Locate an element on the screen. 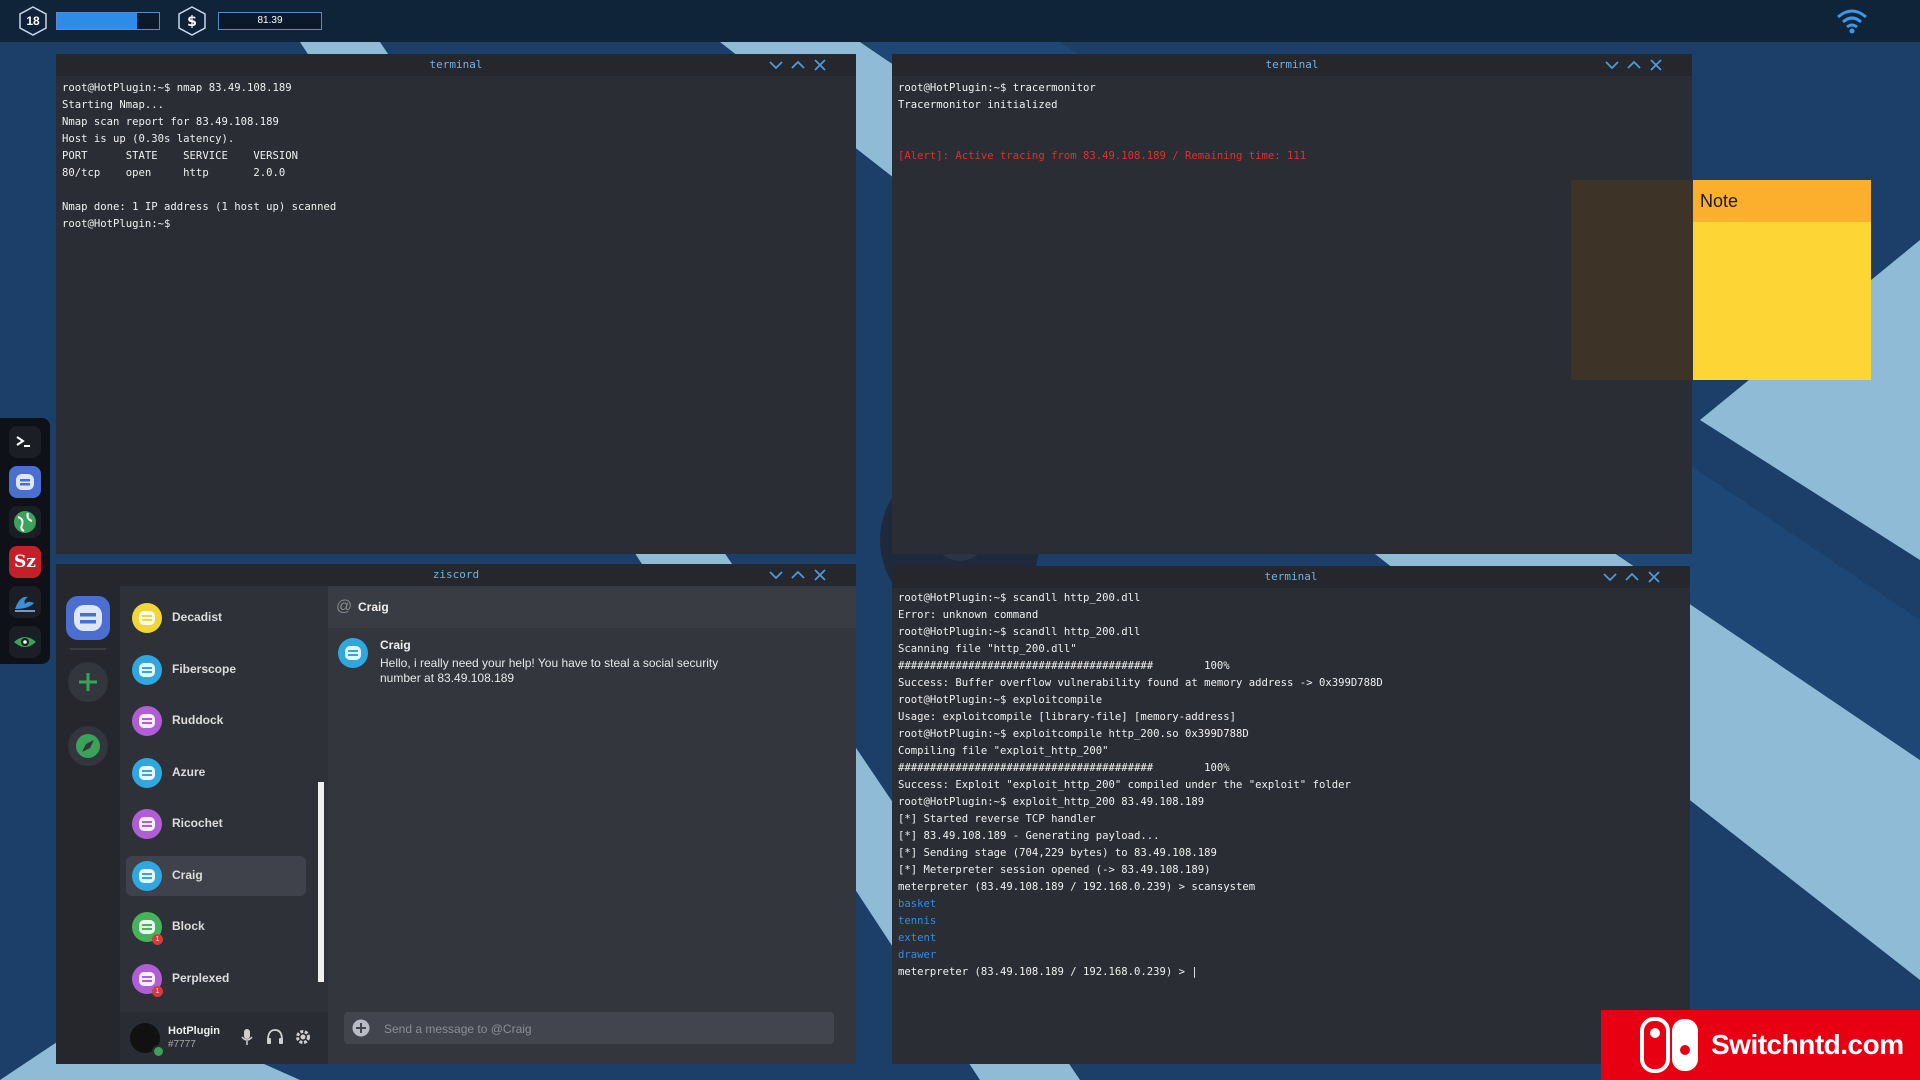  terminal-line: Scanning file "http_200.dll" is located at coordinates (987, 649).